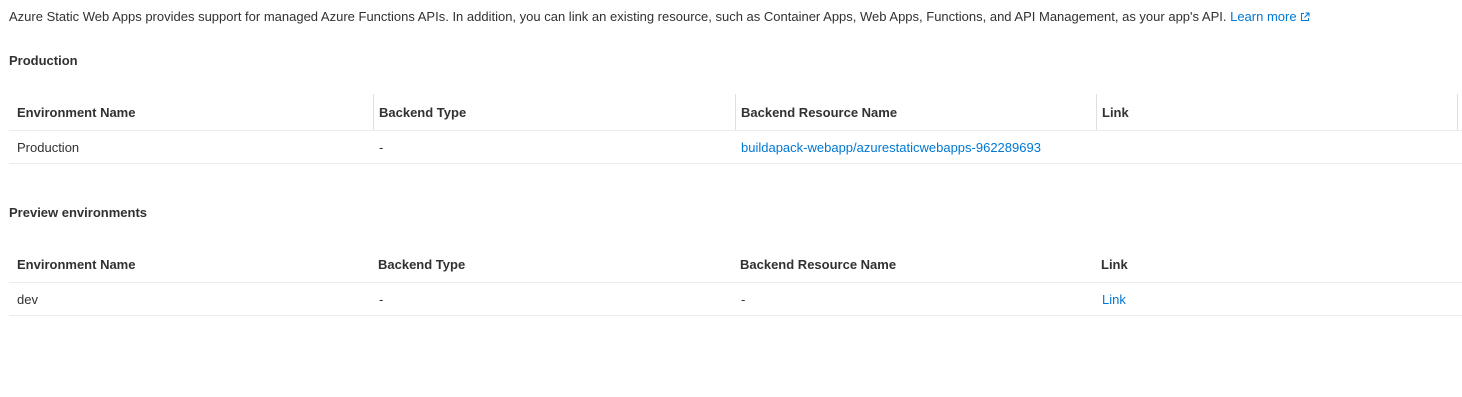 This screenshot has width=1462, height=397. What do you see at coordinates (743, 299) in the screenshot?
I see `backend-resource-name-cell: -` at bounding box center [743, 299].